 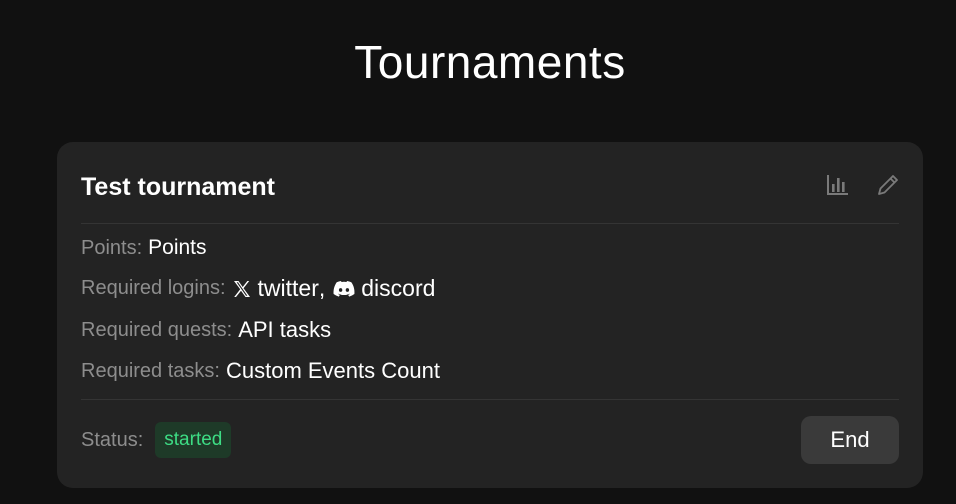 I want to click on required-tasks-value: Custom Events Count, so click(x=332, y=370).